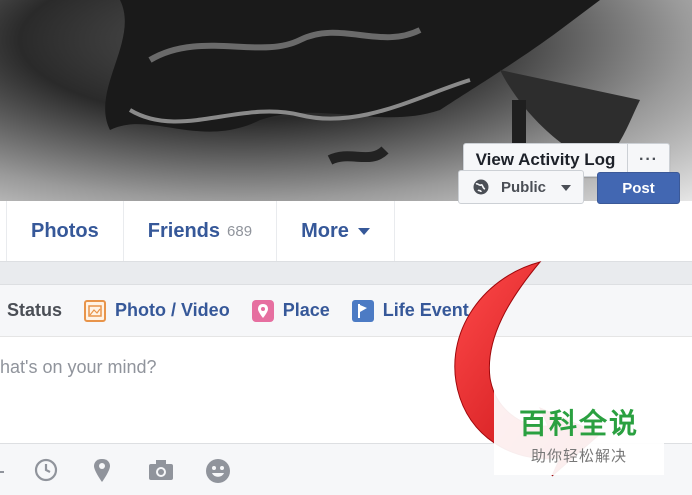 The height and width of the screenshot is (495, 692). What do you see at coordinates (4, 470) in the screenshot?
I see `tag-icon` at bounding box center [4, 470].